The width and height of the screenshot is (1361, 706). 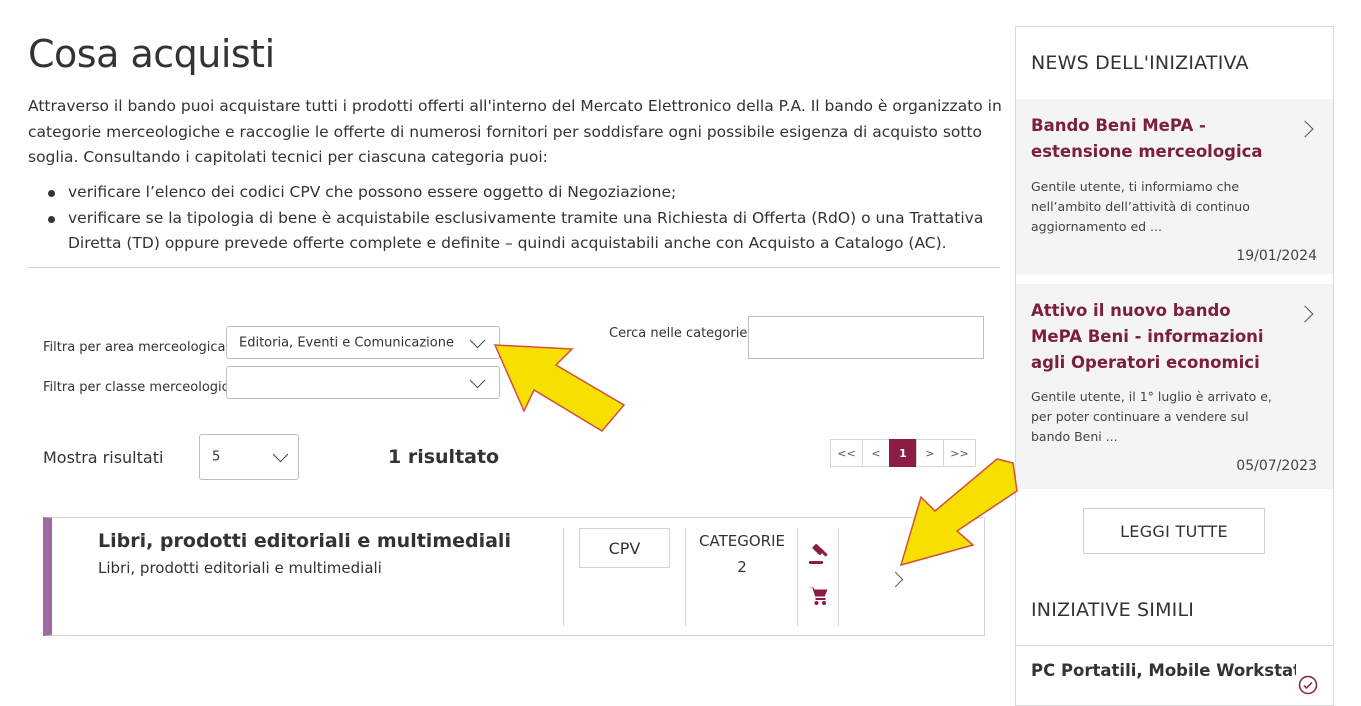 What do you see at coordinates (876, 453) in the screenshot?
I see `pager-prev-button: <` at bounding box center [876, 453].